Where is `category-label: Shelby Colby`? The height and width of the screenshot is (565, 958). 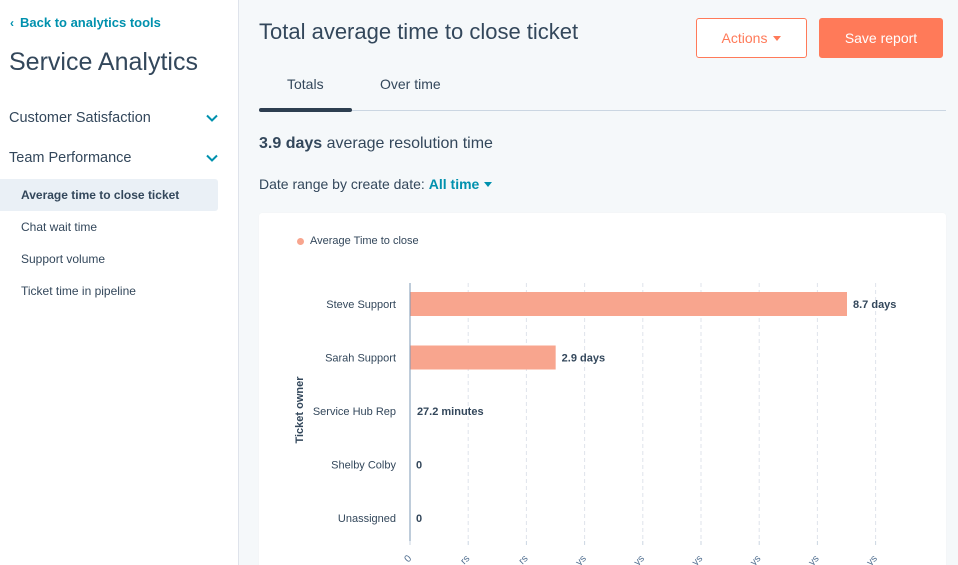
category-label: Shelby Colby is located at coordinates (363, 466).